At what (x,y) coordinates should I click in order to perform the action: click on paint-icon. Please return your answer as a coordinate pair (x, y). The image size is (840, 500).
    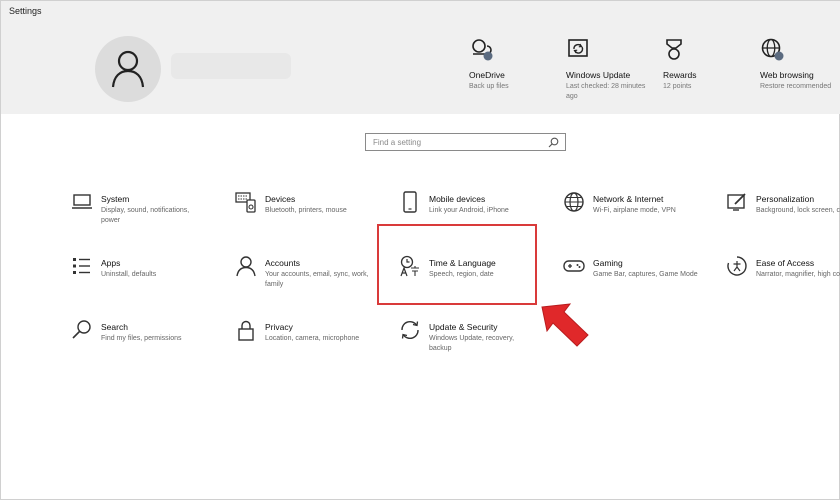
    Looking at the image, I should click on (736, 202).